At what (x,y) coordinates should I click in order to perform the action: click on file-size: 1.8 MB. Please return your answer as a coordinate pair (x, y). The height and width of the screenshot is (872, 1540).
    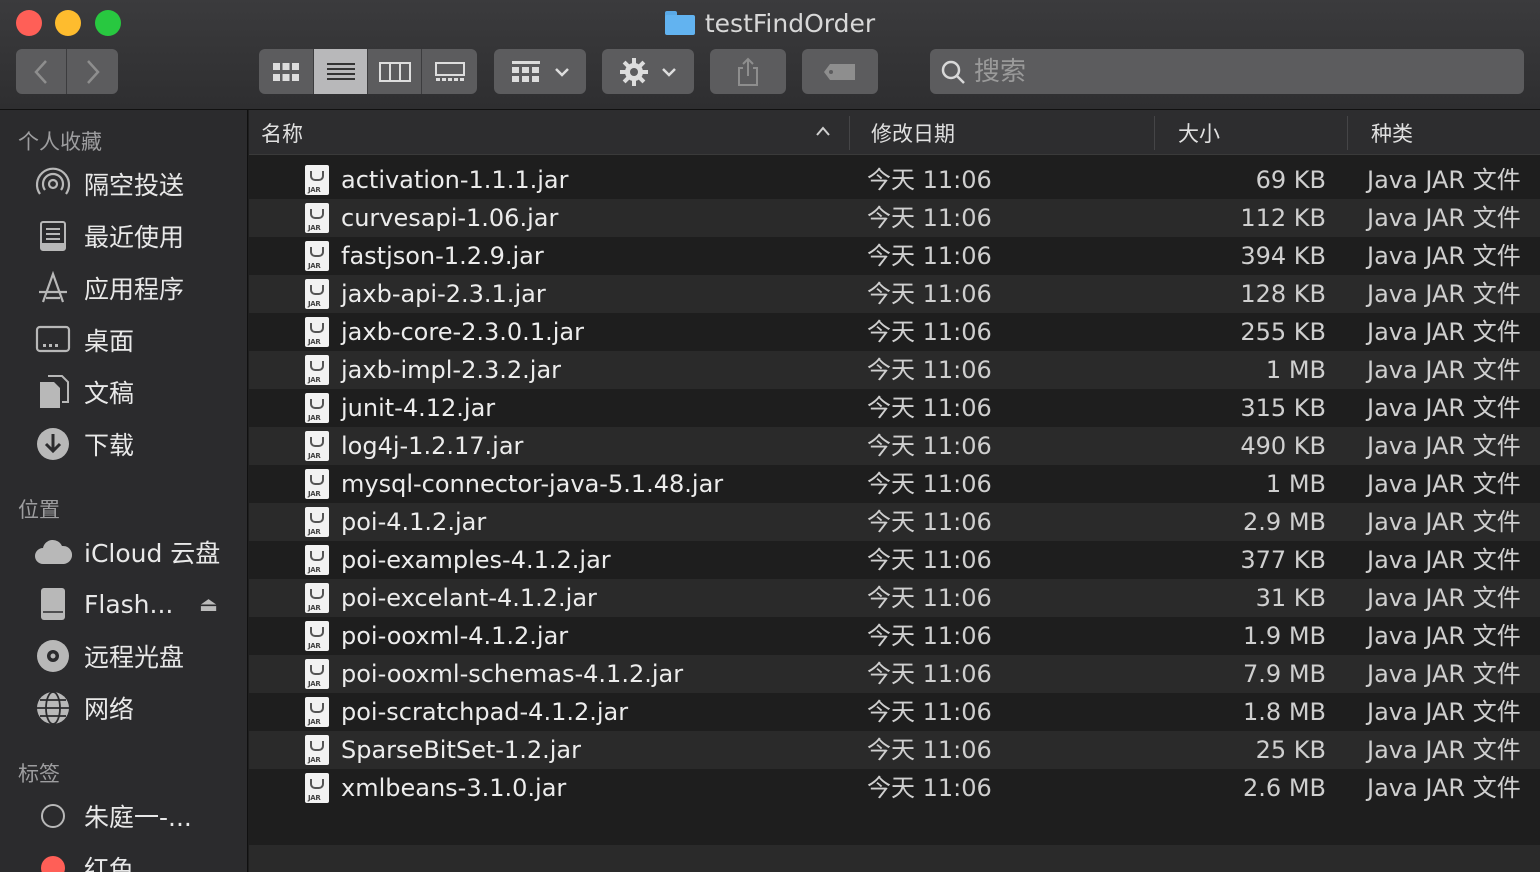
    Looking at the image, I should click on (1284, 712).